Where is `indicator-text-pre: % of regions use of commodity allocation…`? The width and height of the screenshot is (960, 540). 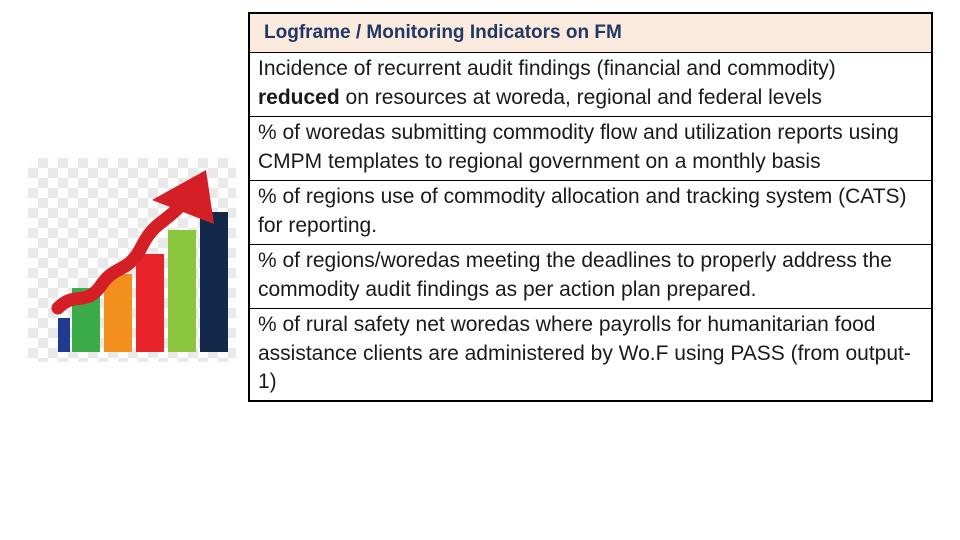 indicator-text-pre: % of regions use of commodity allocation… is located at coordinates (582, 210).